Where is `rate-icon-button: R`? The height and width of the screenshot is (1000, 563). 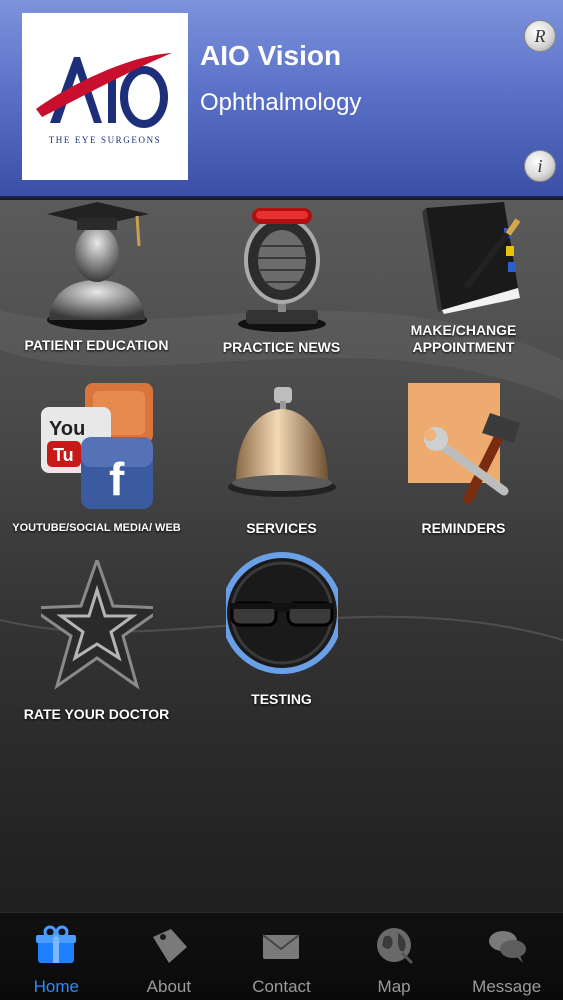 rate-icon-button: R is located at coordinates (540, 36).